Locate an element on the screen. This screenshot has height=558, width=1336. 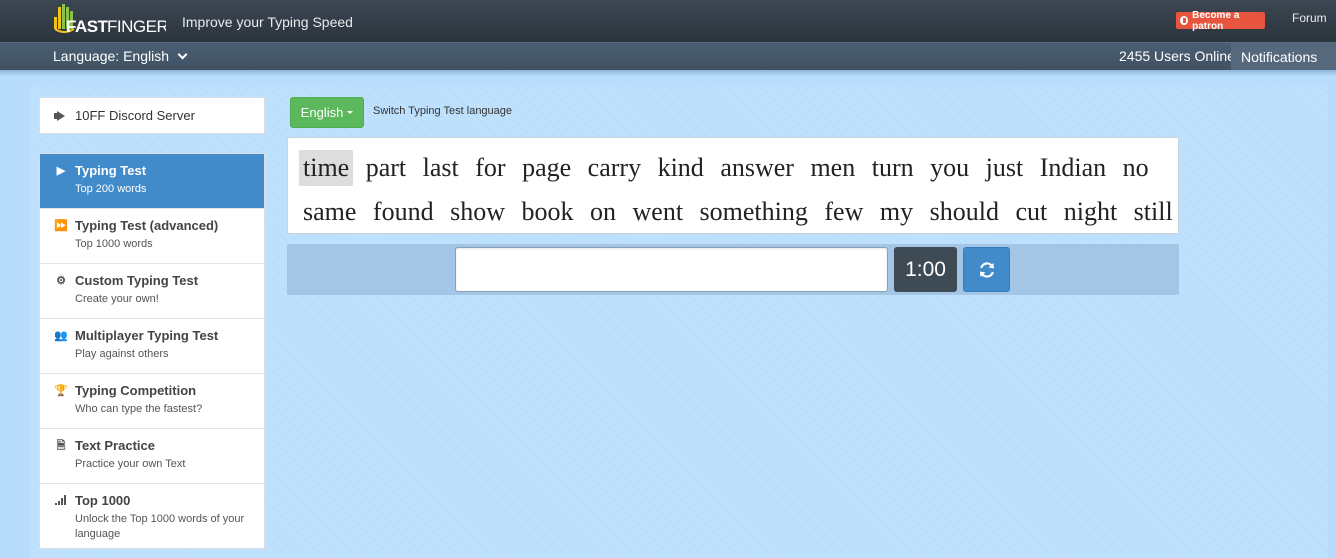
word: my is located at coordinates (896, 211).